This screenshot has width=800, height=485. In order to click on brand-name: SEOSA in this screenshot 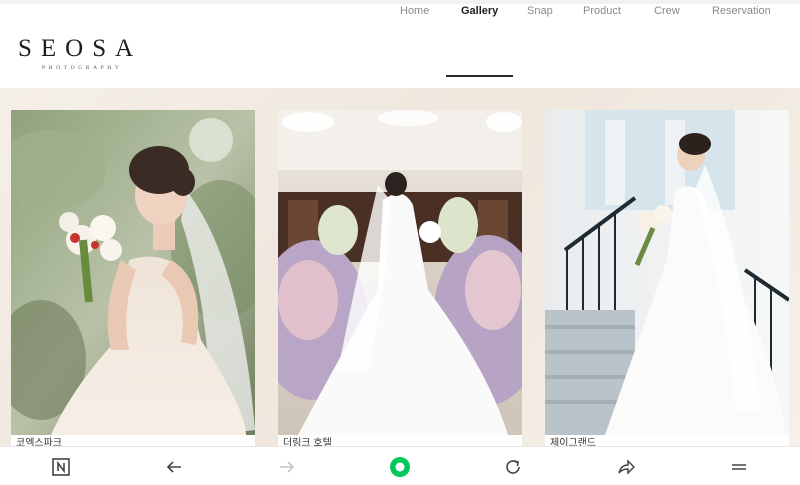, I will do `click(80, 48)`.